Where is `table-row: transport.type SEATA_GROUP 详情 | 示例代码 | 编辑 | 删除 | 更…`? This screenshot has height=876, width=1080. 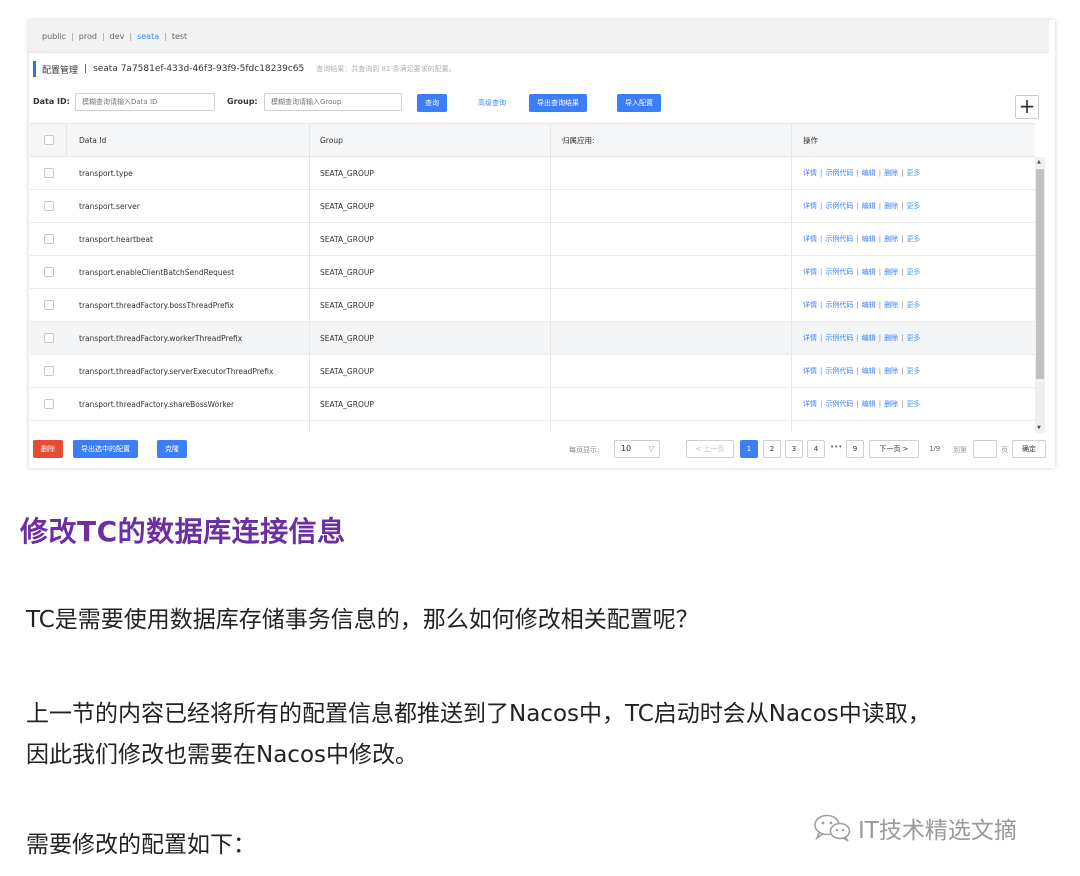 table-row: transport.type SEATA_GROUP 详情 | 示例代码 | 编辑 | 删除 | 更… is located at coordinates (532, 173).